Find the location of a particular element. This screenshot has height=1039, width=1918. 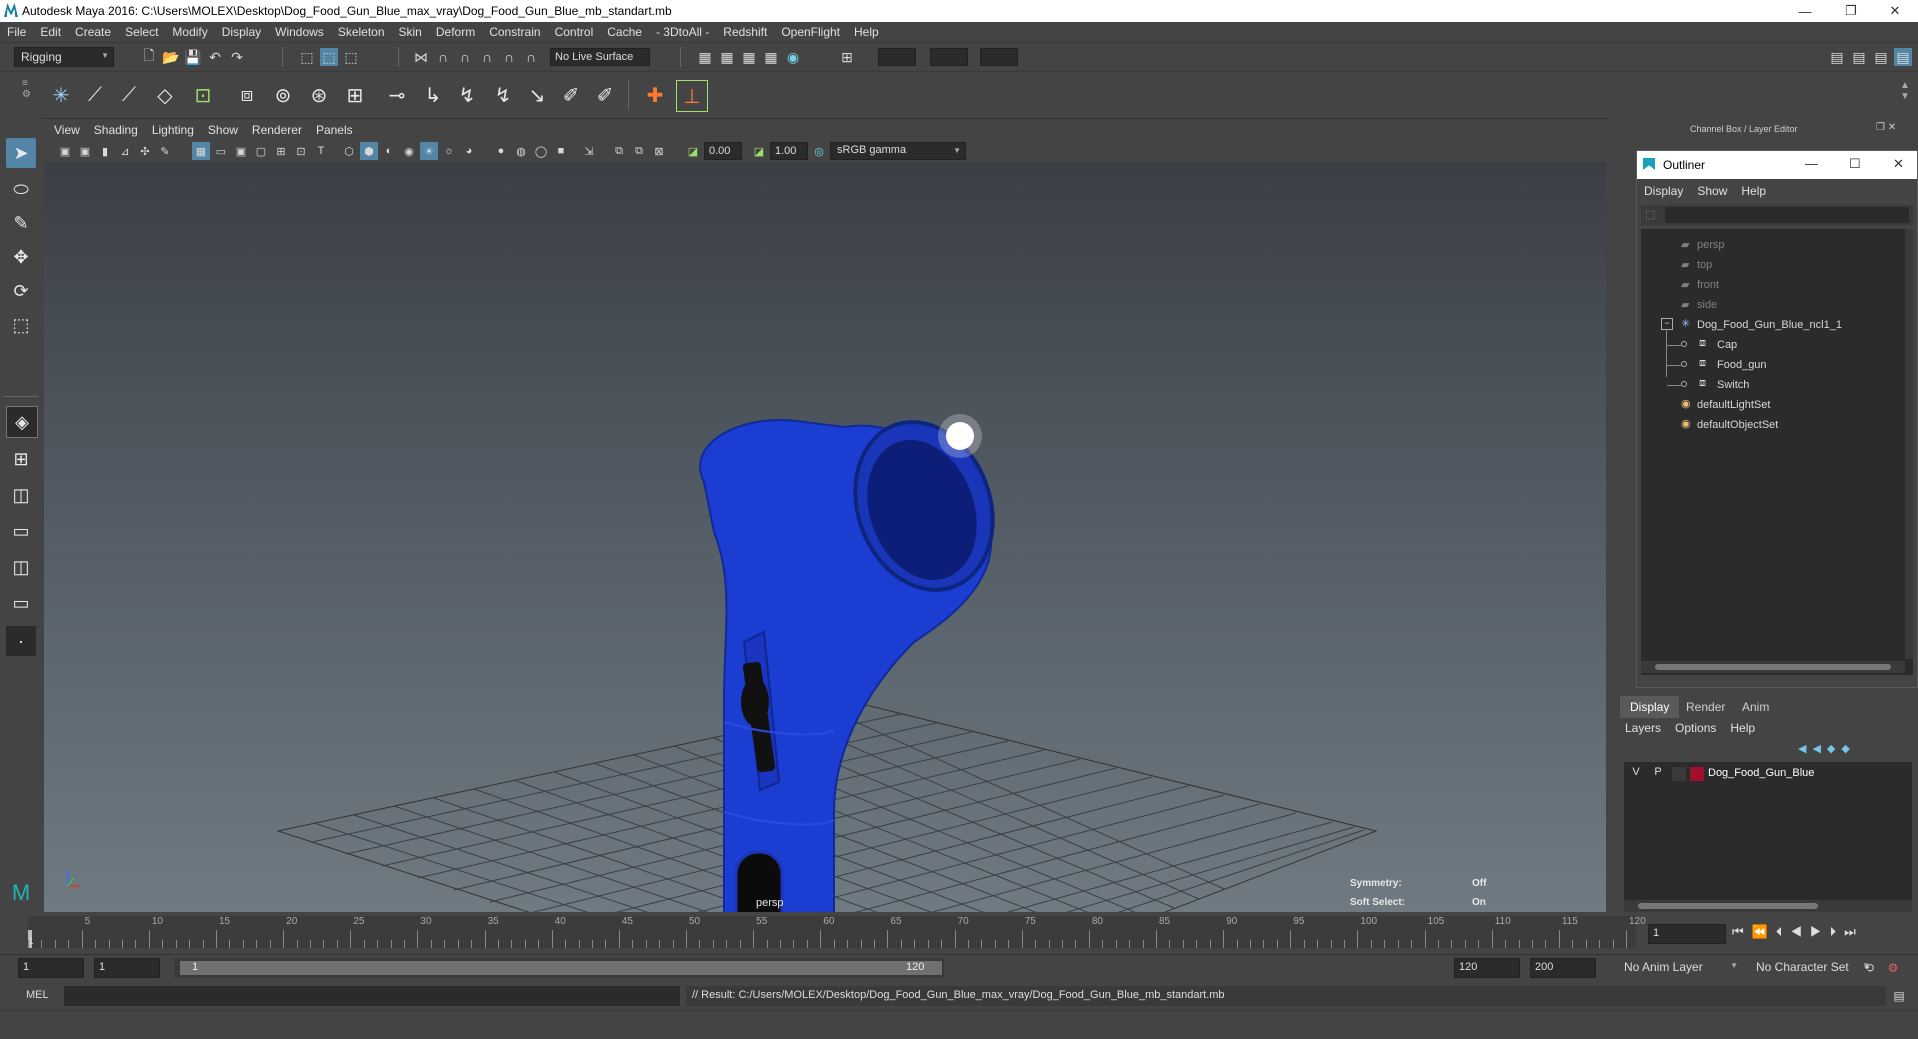

render-frame-icon: ▦ is located at coordinates (727, 57).